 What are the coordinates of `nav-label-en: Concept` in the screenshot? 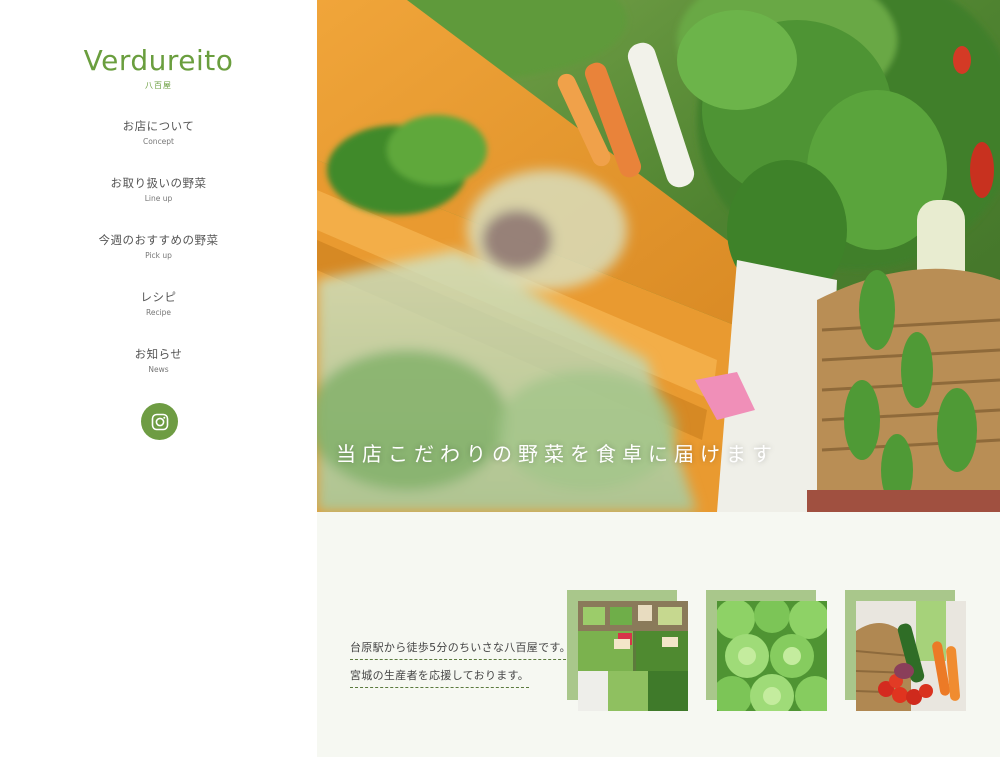 It's located at (158, 141).